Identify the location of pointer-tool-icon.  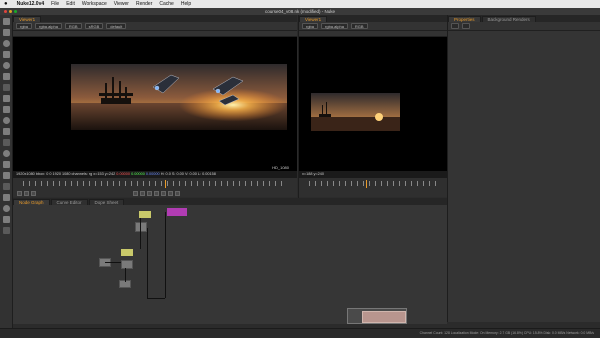
(6, 21).